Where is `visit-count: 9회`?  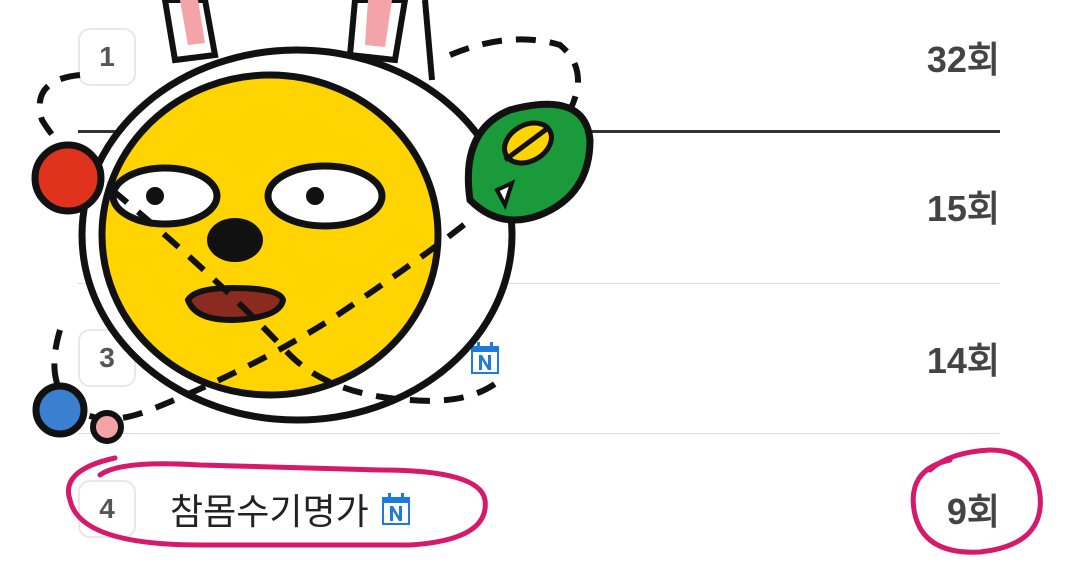 visit-count: 9회 is located at coordinates (973, 511).